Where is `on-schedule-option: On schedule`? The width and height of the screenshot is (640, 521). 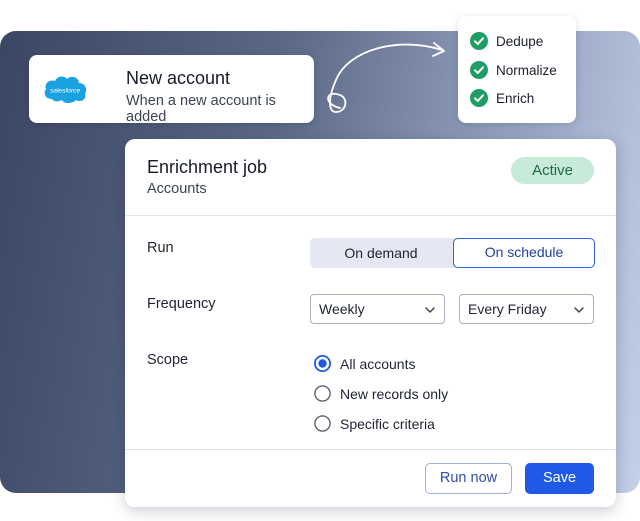 on-schedule-option: On schedule is located at coordinates (524, 253).